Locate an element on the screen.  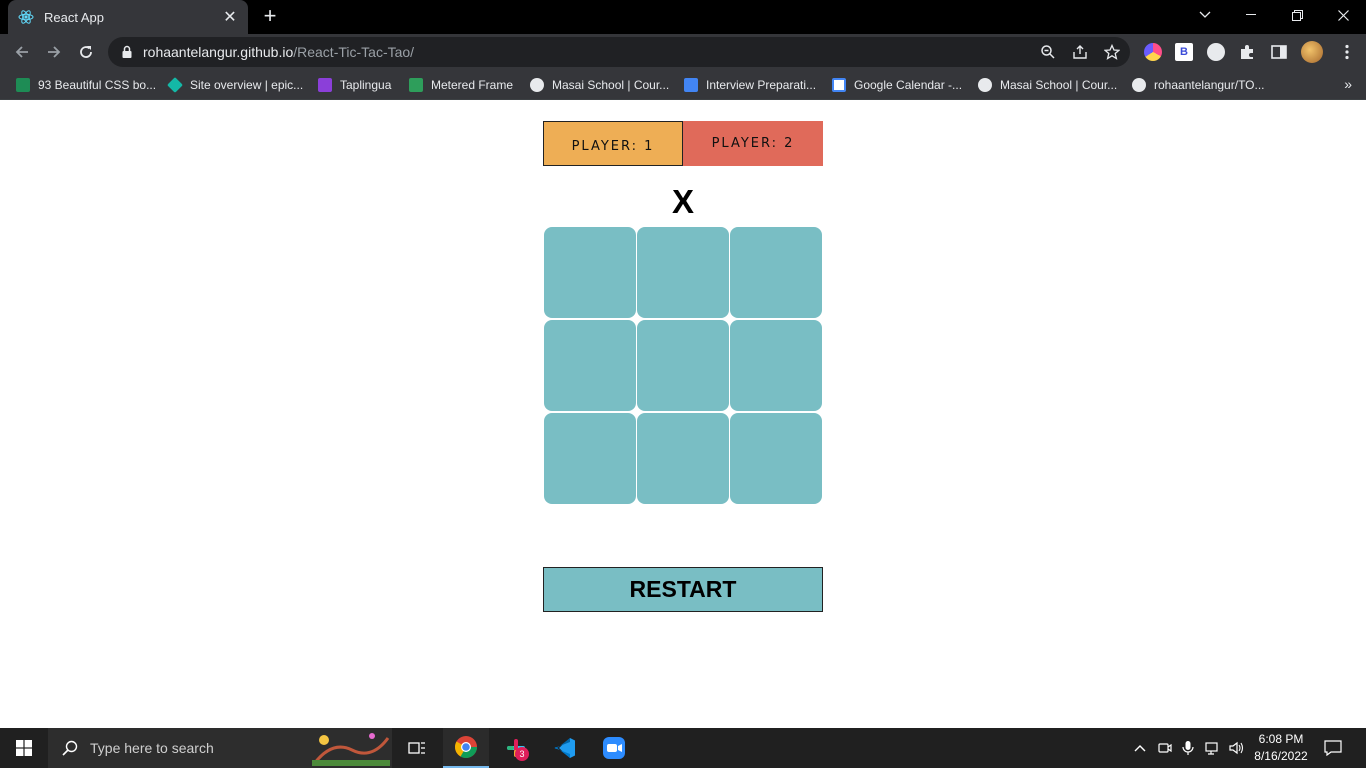
react-icon is located at coordinates (26, 17).